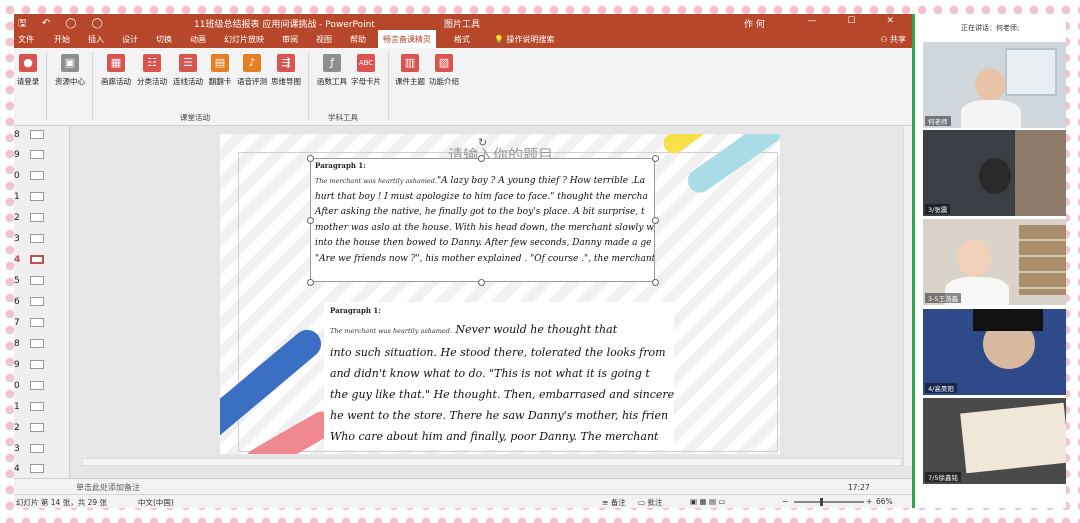 This screenshot has height=523, width=1080. What do you see at coordinates (220, 81) in the screenshot?
I see `flip-card-label: 翻翻卡` at bounding box center [220, 81].